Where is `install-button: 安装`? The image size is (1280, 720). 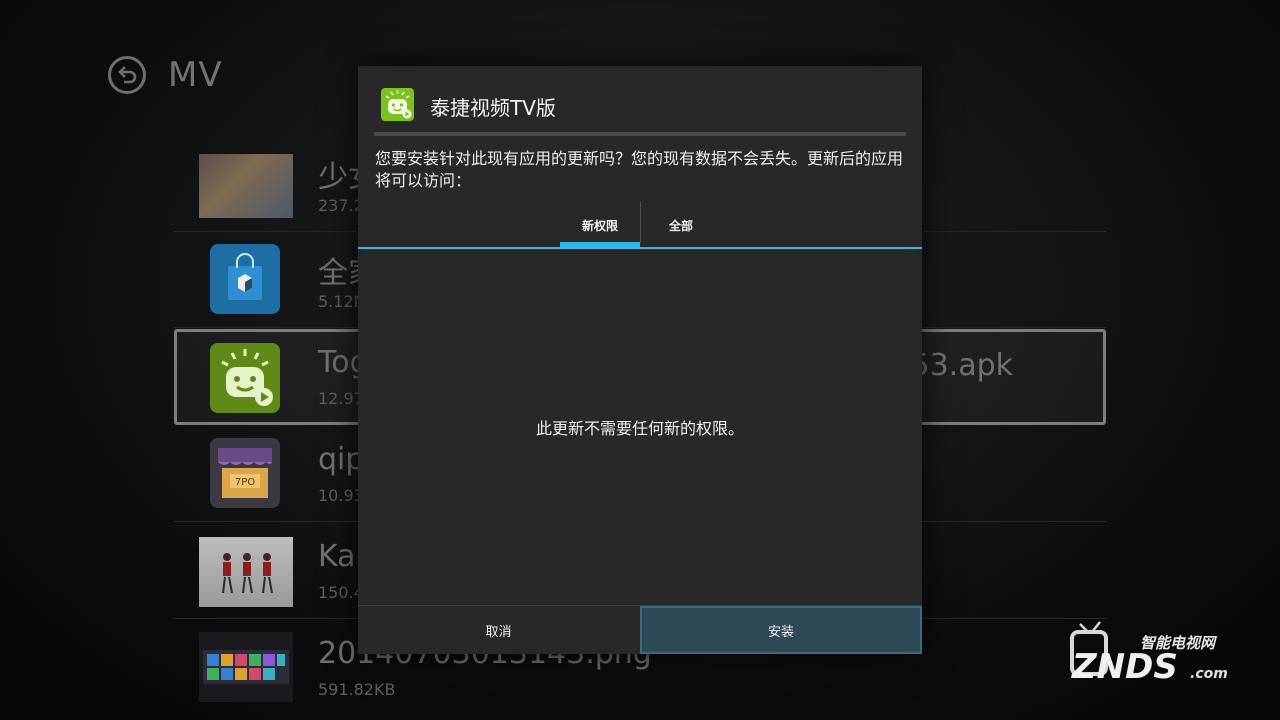
install-button: 安装 is located at coordinates (781, 630).